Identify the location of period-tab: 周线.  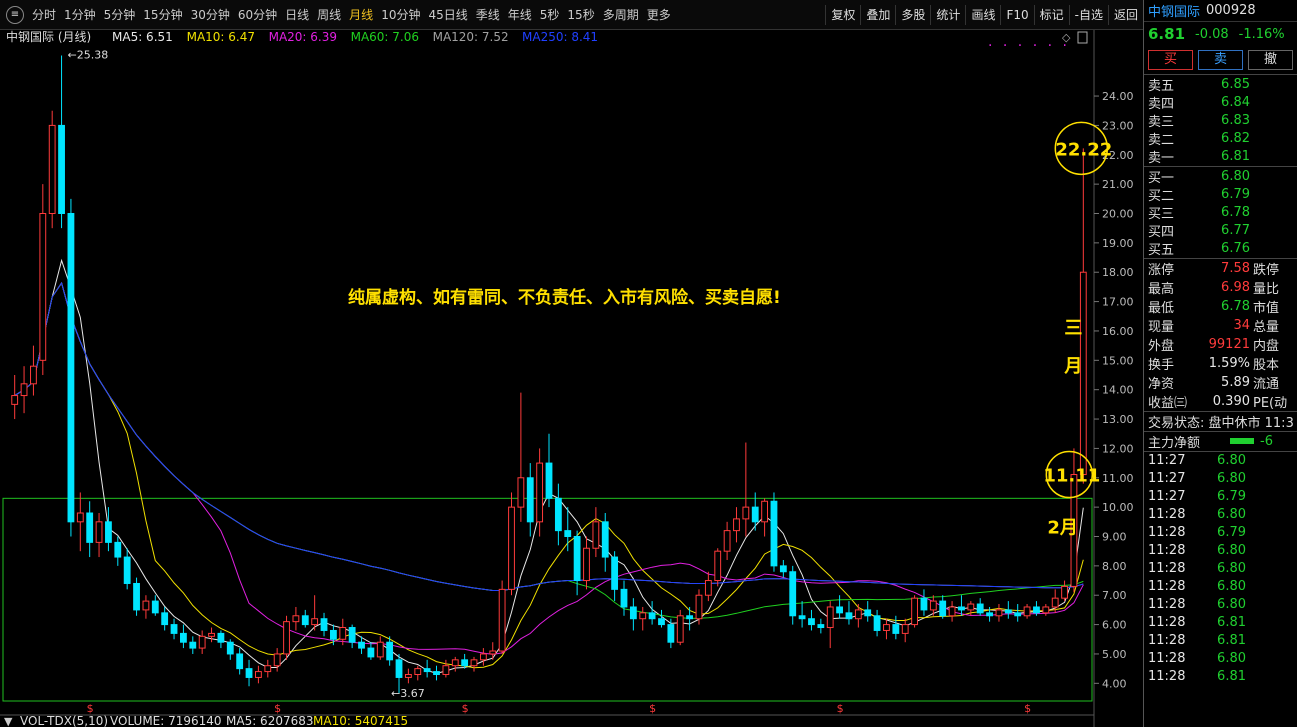
(329, 14).